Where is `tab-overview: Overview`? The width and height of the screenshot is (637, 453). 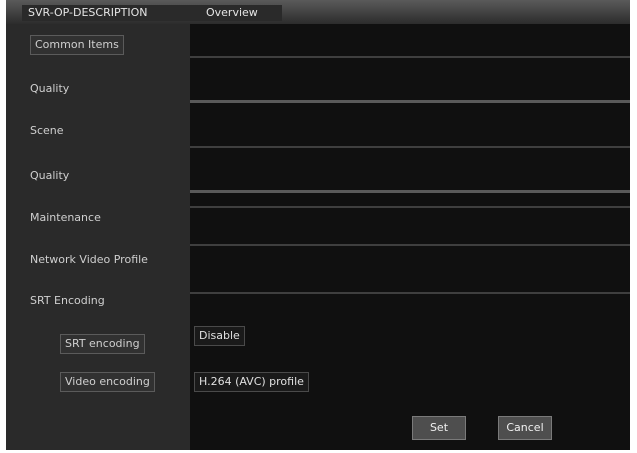 tab-overview: Overview is located at coordinates (241, 13).